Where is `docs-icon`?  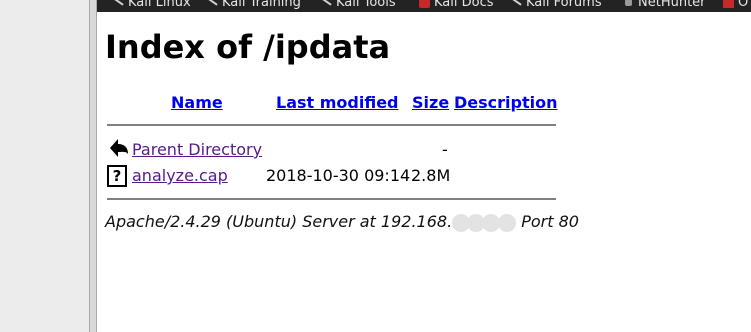
docs-icon is located at coordinates (424, 4).